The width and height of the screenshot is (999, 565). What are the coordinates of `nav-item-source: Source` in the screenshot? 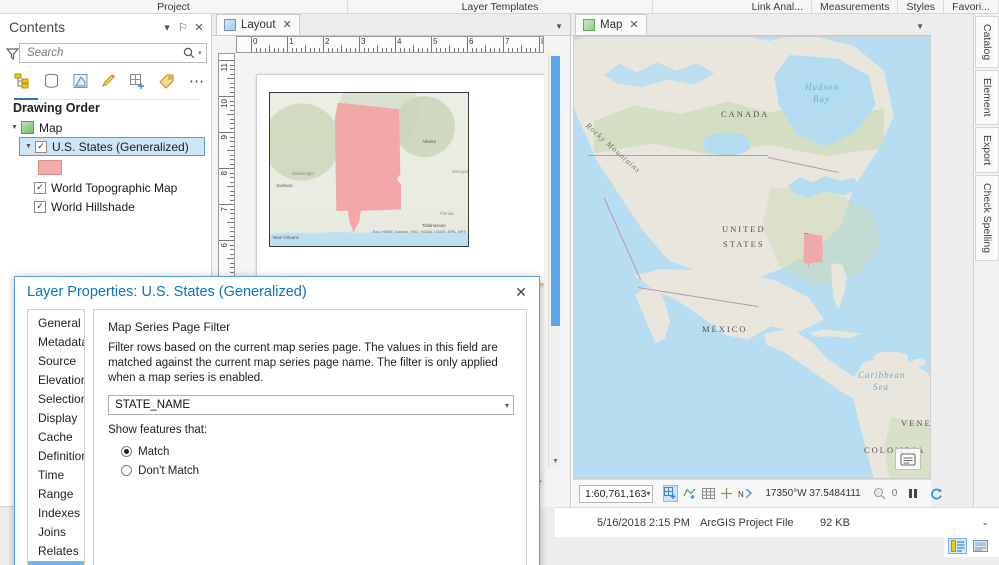 It's located at (56, 361).